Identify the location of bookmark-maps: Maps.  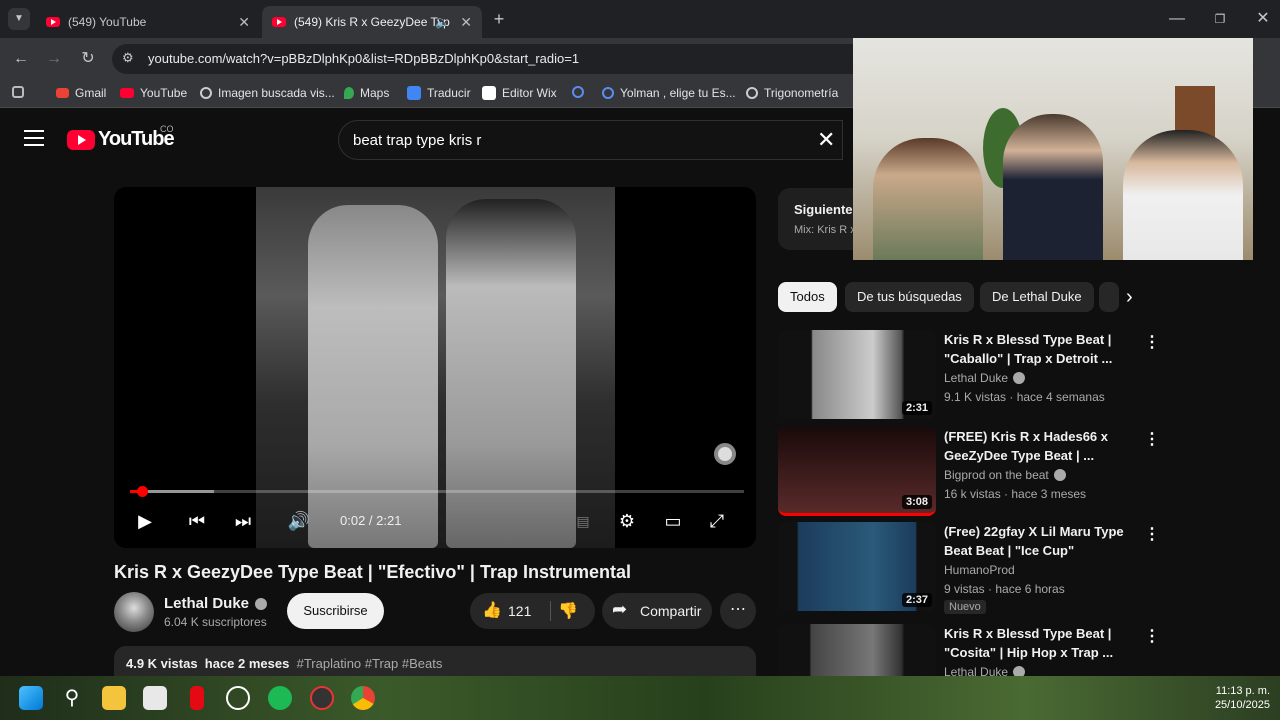
(366, 93).